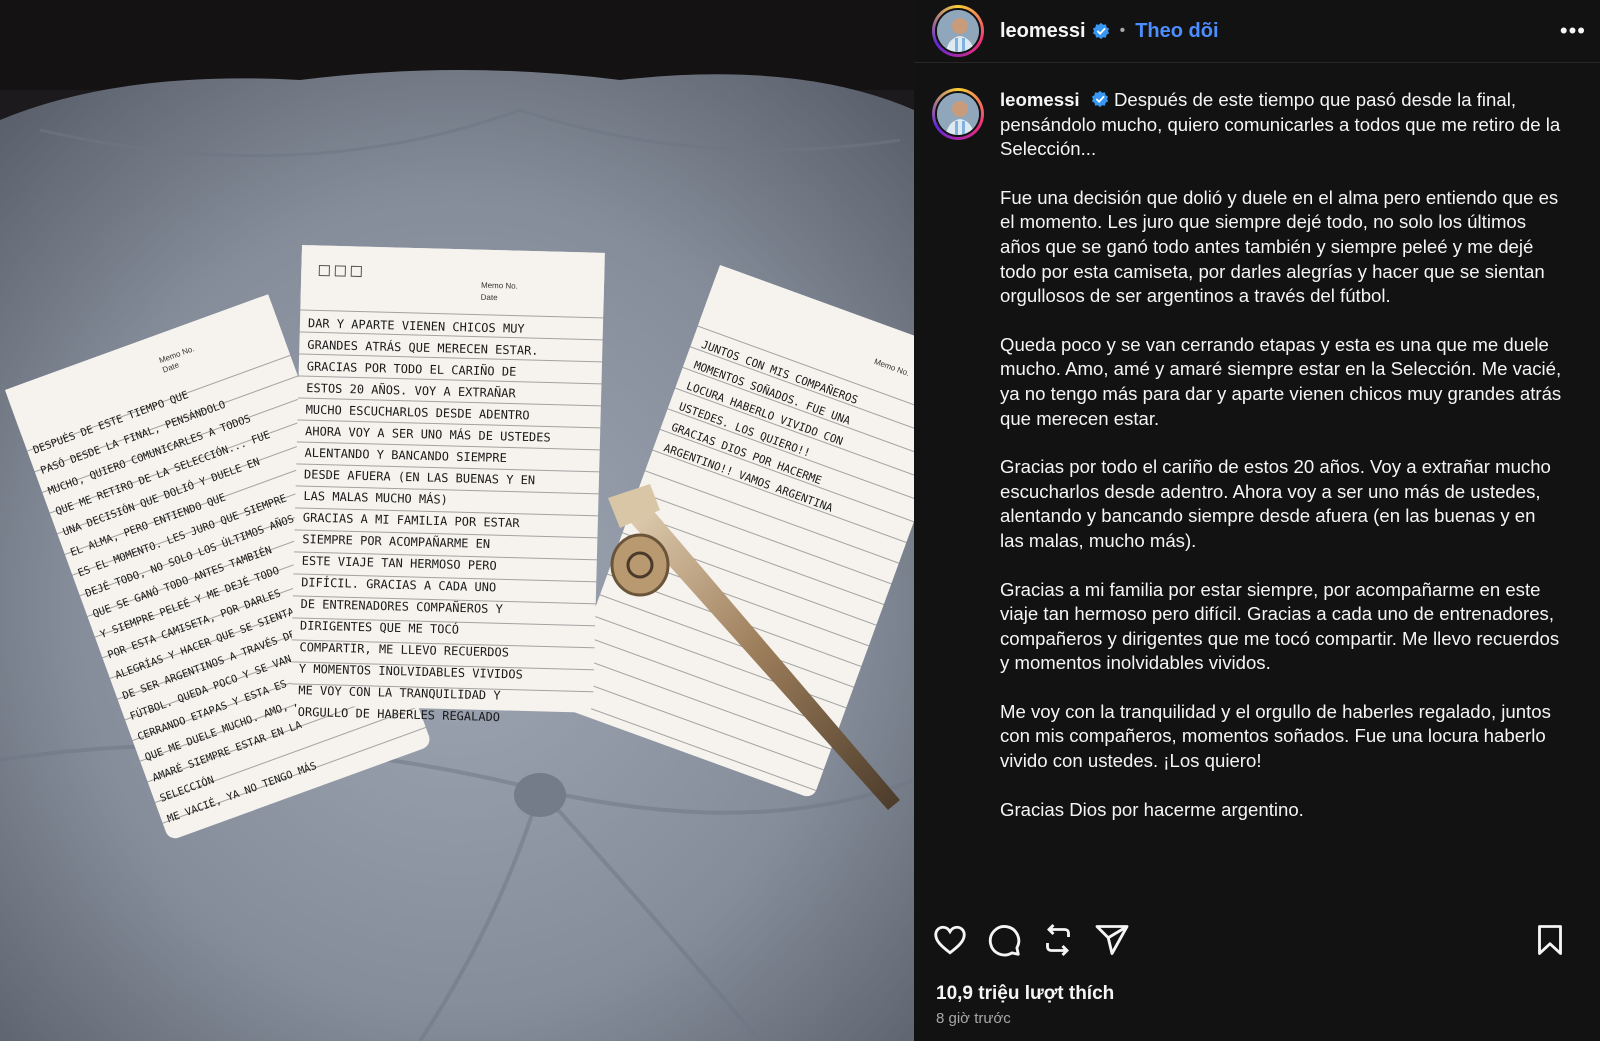  I want to click on caption-username: leomessi, so click(1040, 99).